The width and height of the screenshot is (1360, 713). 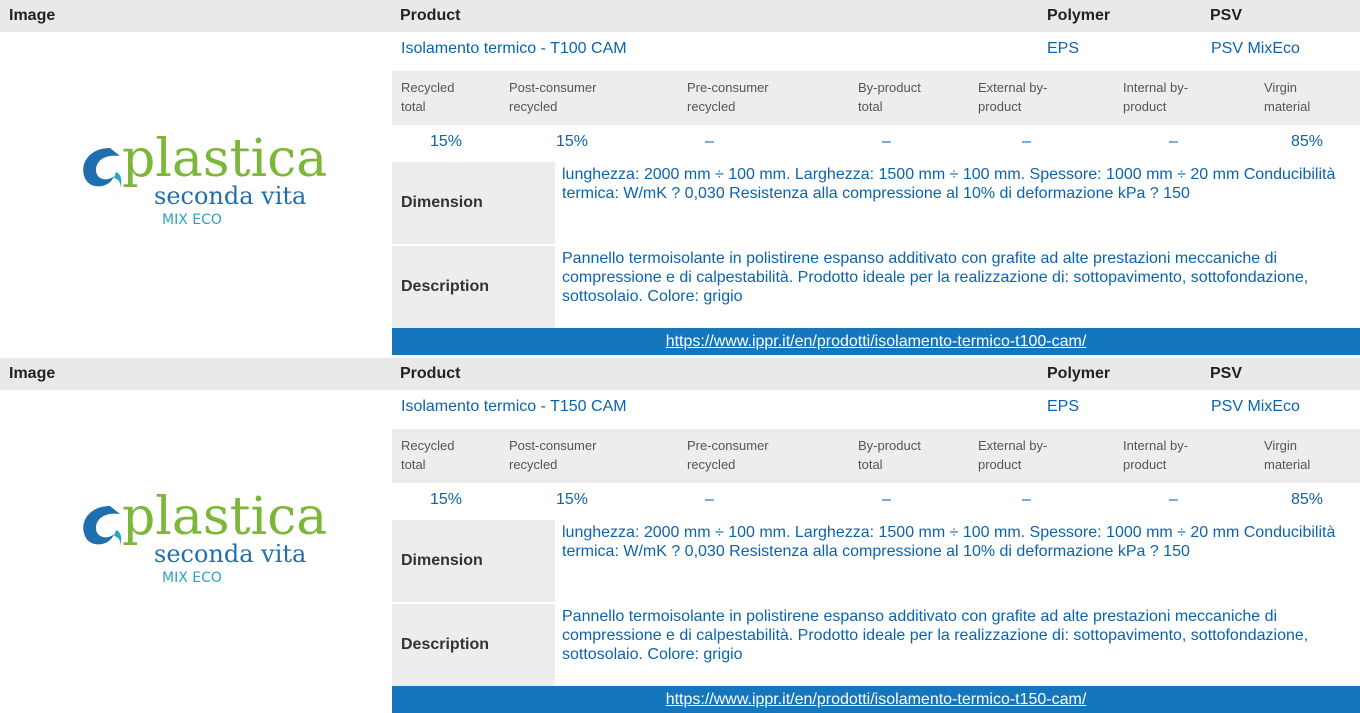 I want to click on stats-values-row: 15% 15% – – – – 85%, so click(x=876, y=143).